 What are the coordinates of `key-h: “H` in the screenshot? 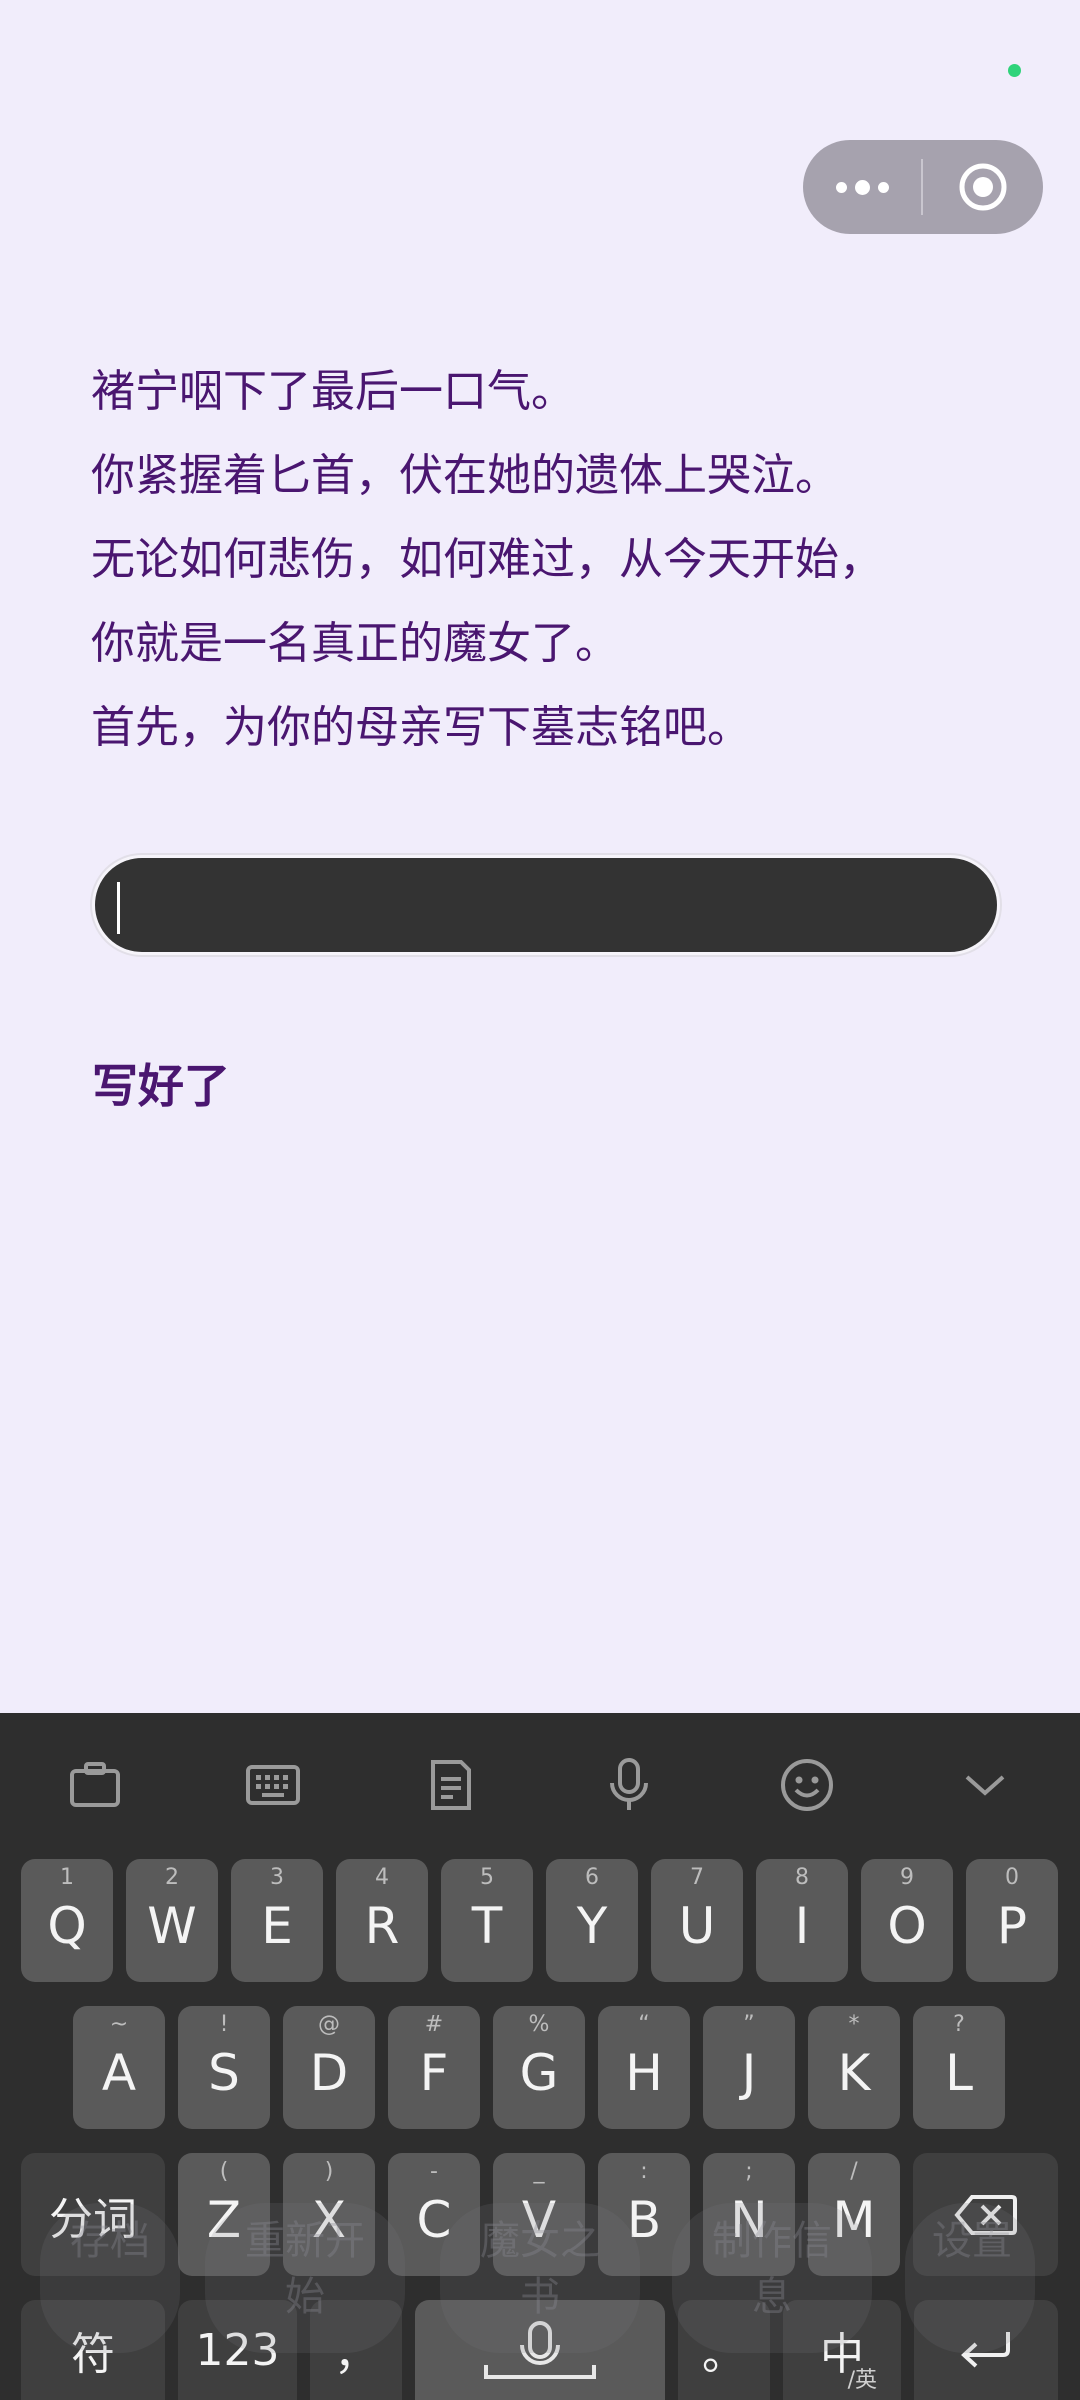 It's located at (644, 2067).